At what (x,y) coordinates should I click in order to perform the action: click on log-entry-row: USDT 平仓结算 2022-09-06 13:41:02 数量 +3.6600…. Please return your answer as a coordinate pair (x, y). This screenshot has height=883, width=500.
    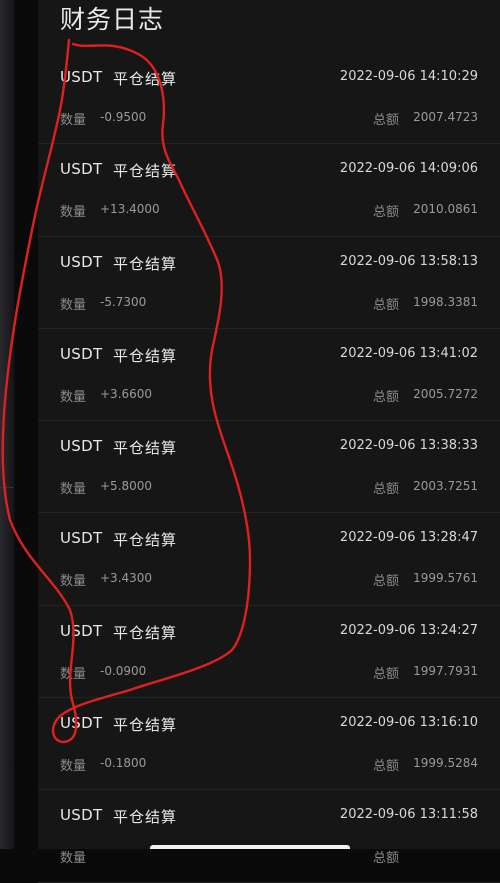
    Looking at the image, I should click on (269, 375).